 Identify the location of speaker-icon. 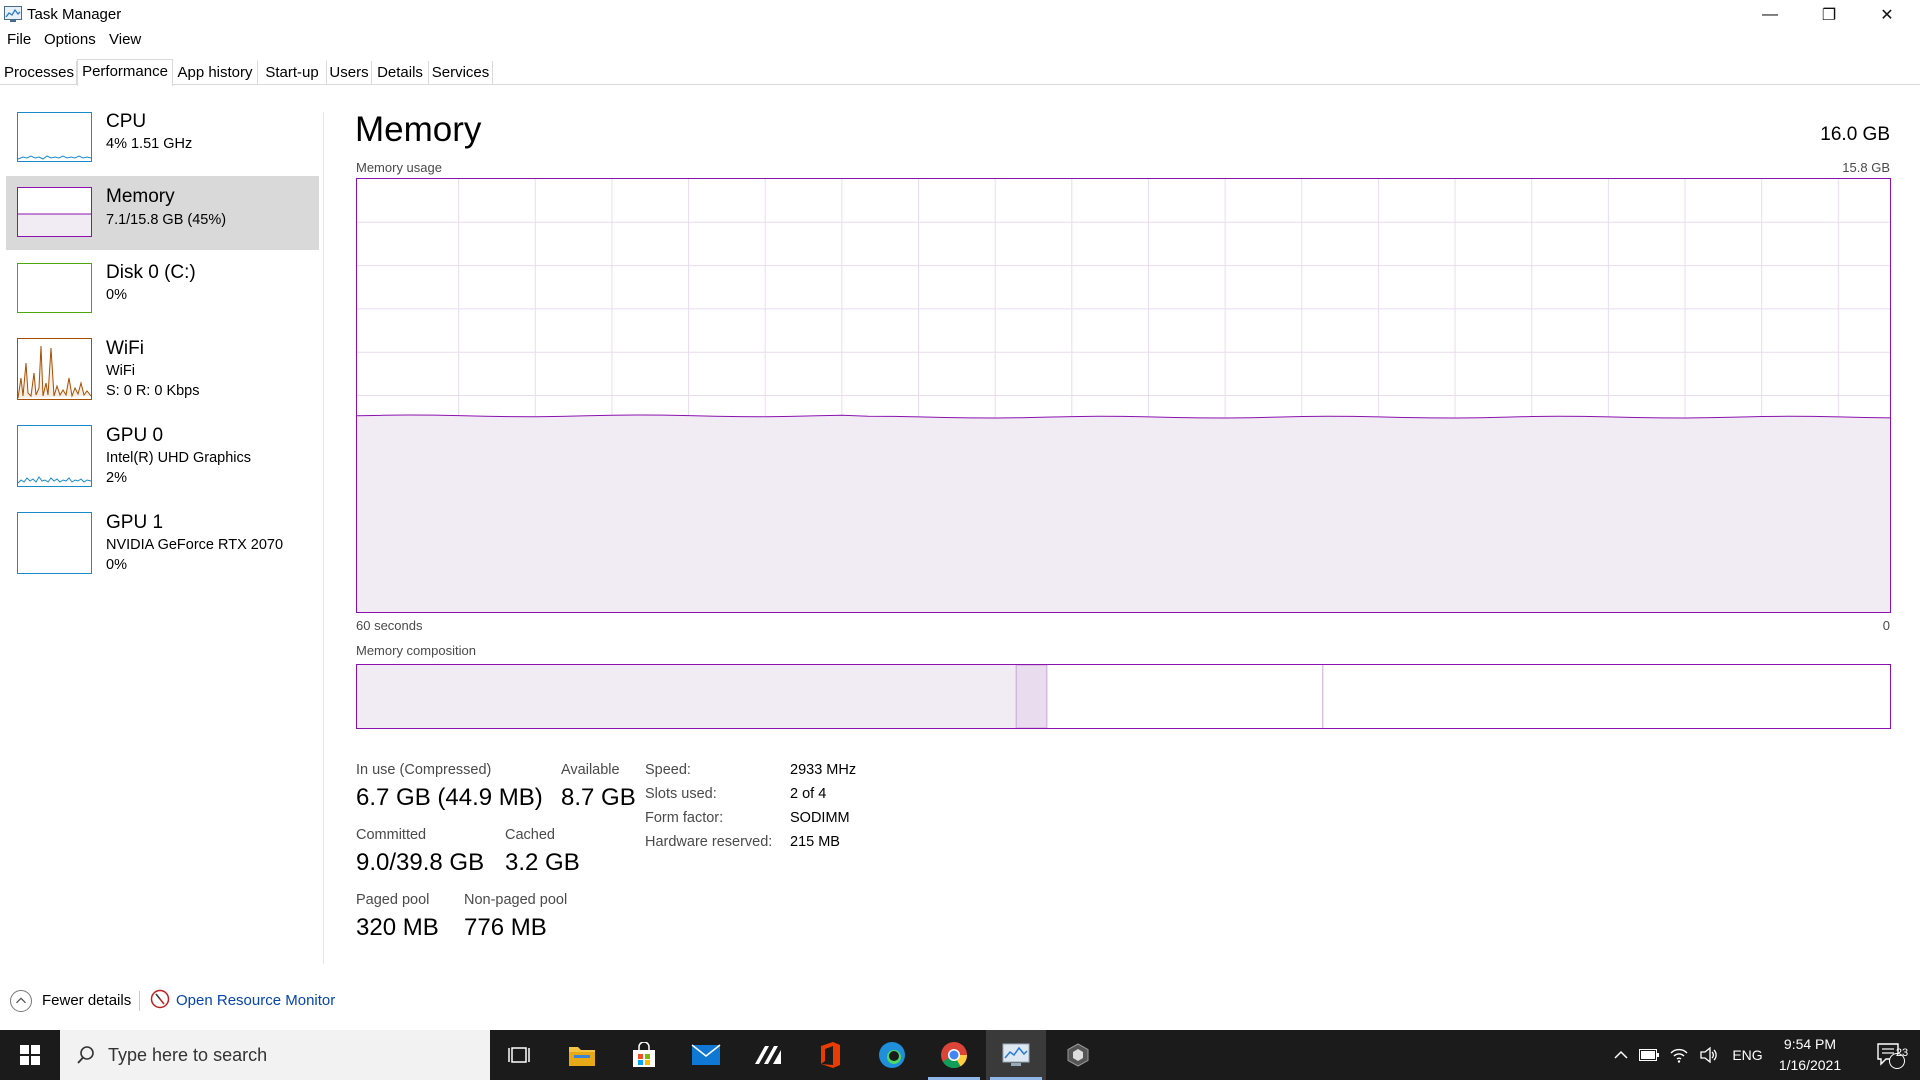
(1708, 1055).